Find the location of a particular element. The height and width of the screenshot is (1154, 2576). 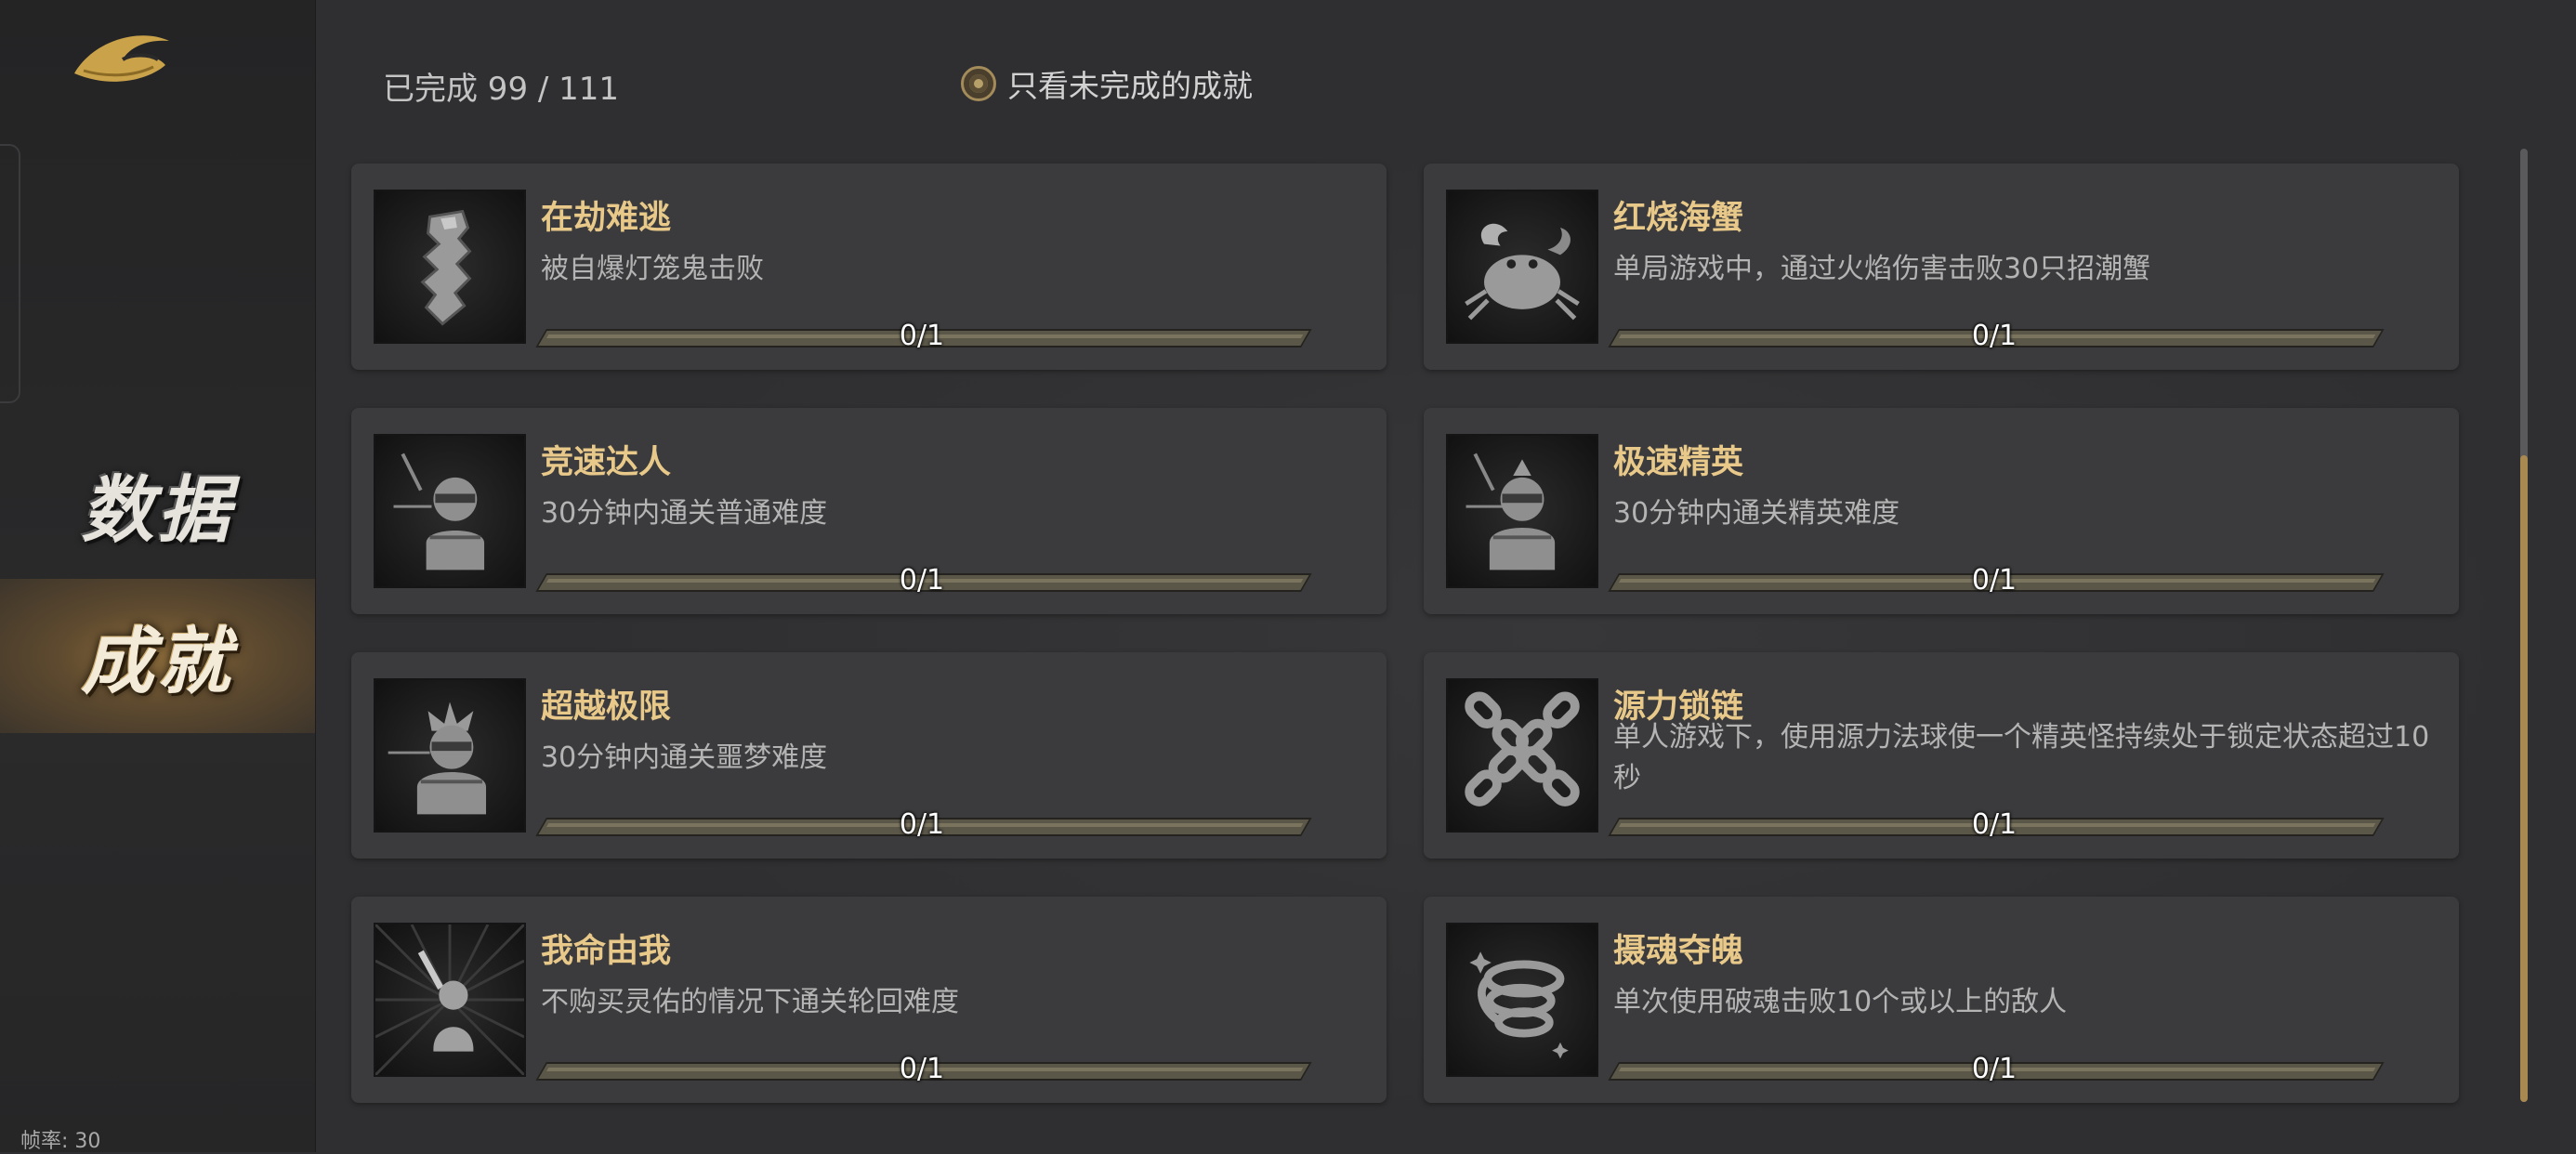

achievement-card: 摄魂夺魄 单次使用破魂击败10个或以上的敌人 0/1 is located at coordinates (1941, 1000).